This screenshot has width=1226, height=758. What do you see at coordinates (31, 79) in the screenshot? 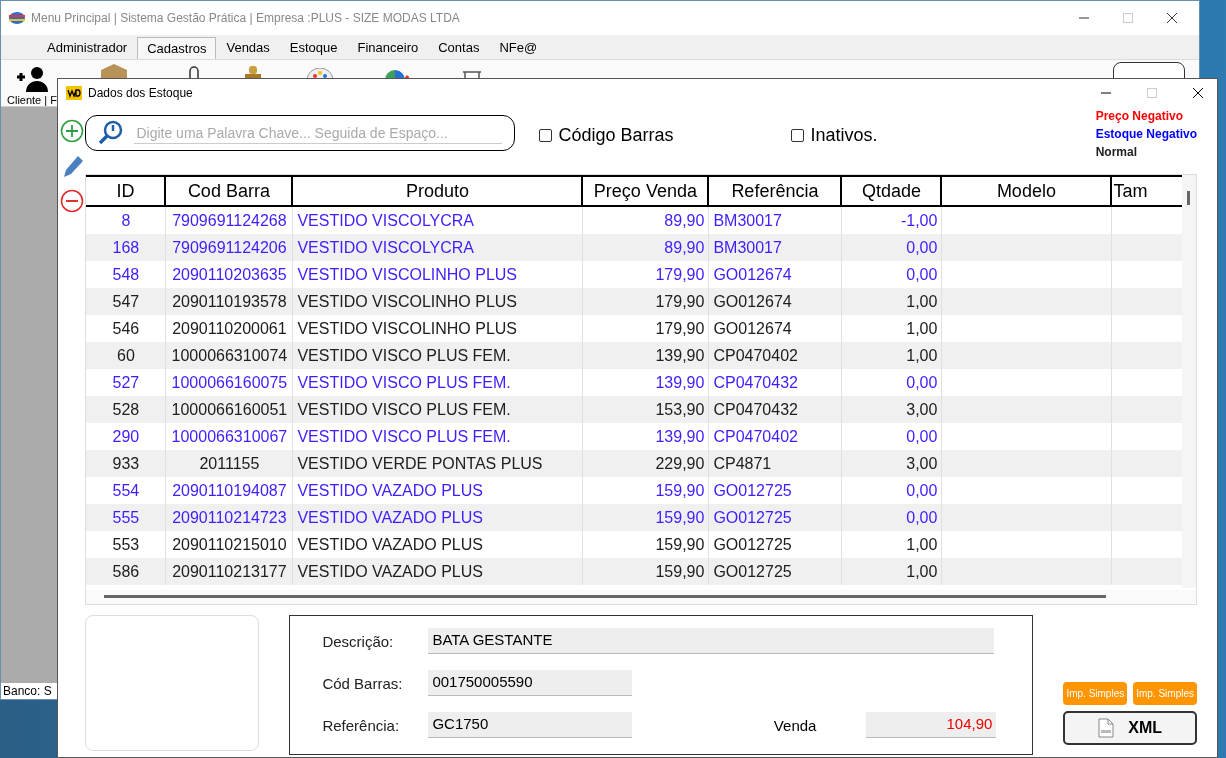
I see `add-user-icon` at bounding box center [31, 79].